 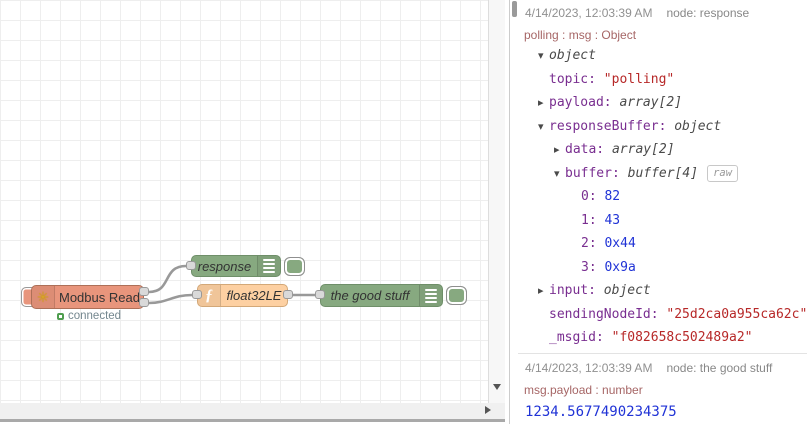 I want to click on debug-message-meta: msg.payload : number, so click(x=583, y=389).